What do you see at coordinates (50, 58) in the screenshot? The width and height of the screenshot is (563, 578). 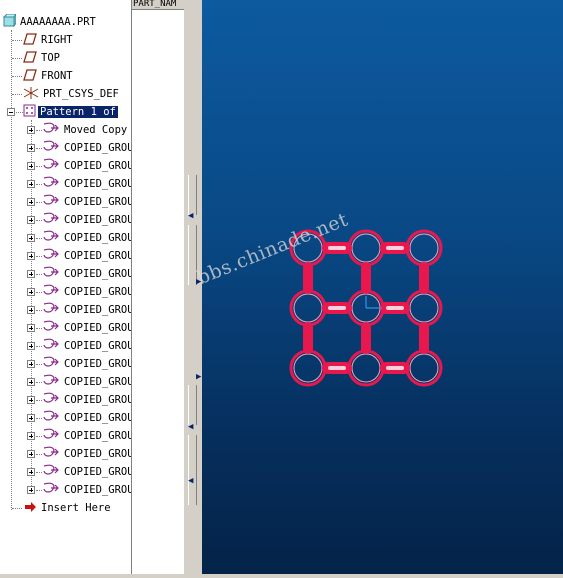 I see `tree-node-label: TOP` at bounding box center [50, 58].